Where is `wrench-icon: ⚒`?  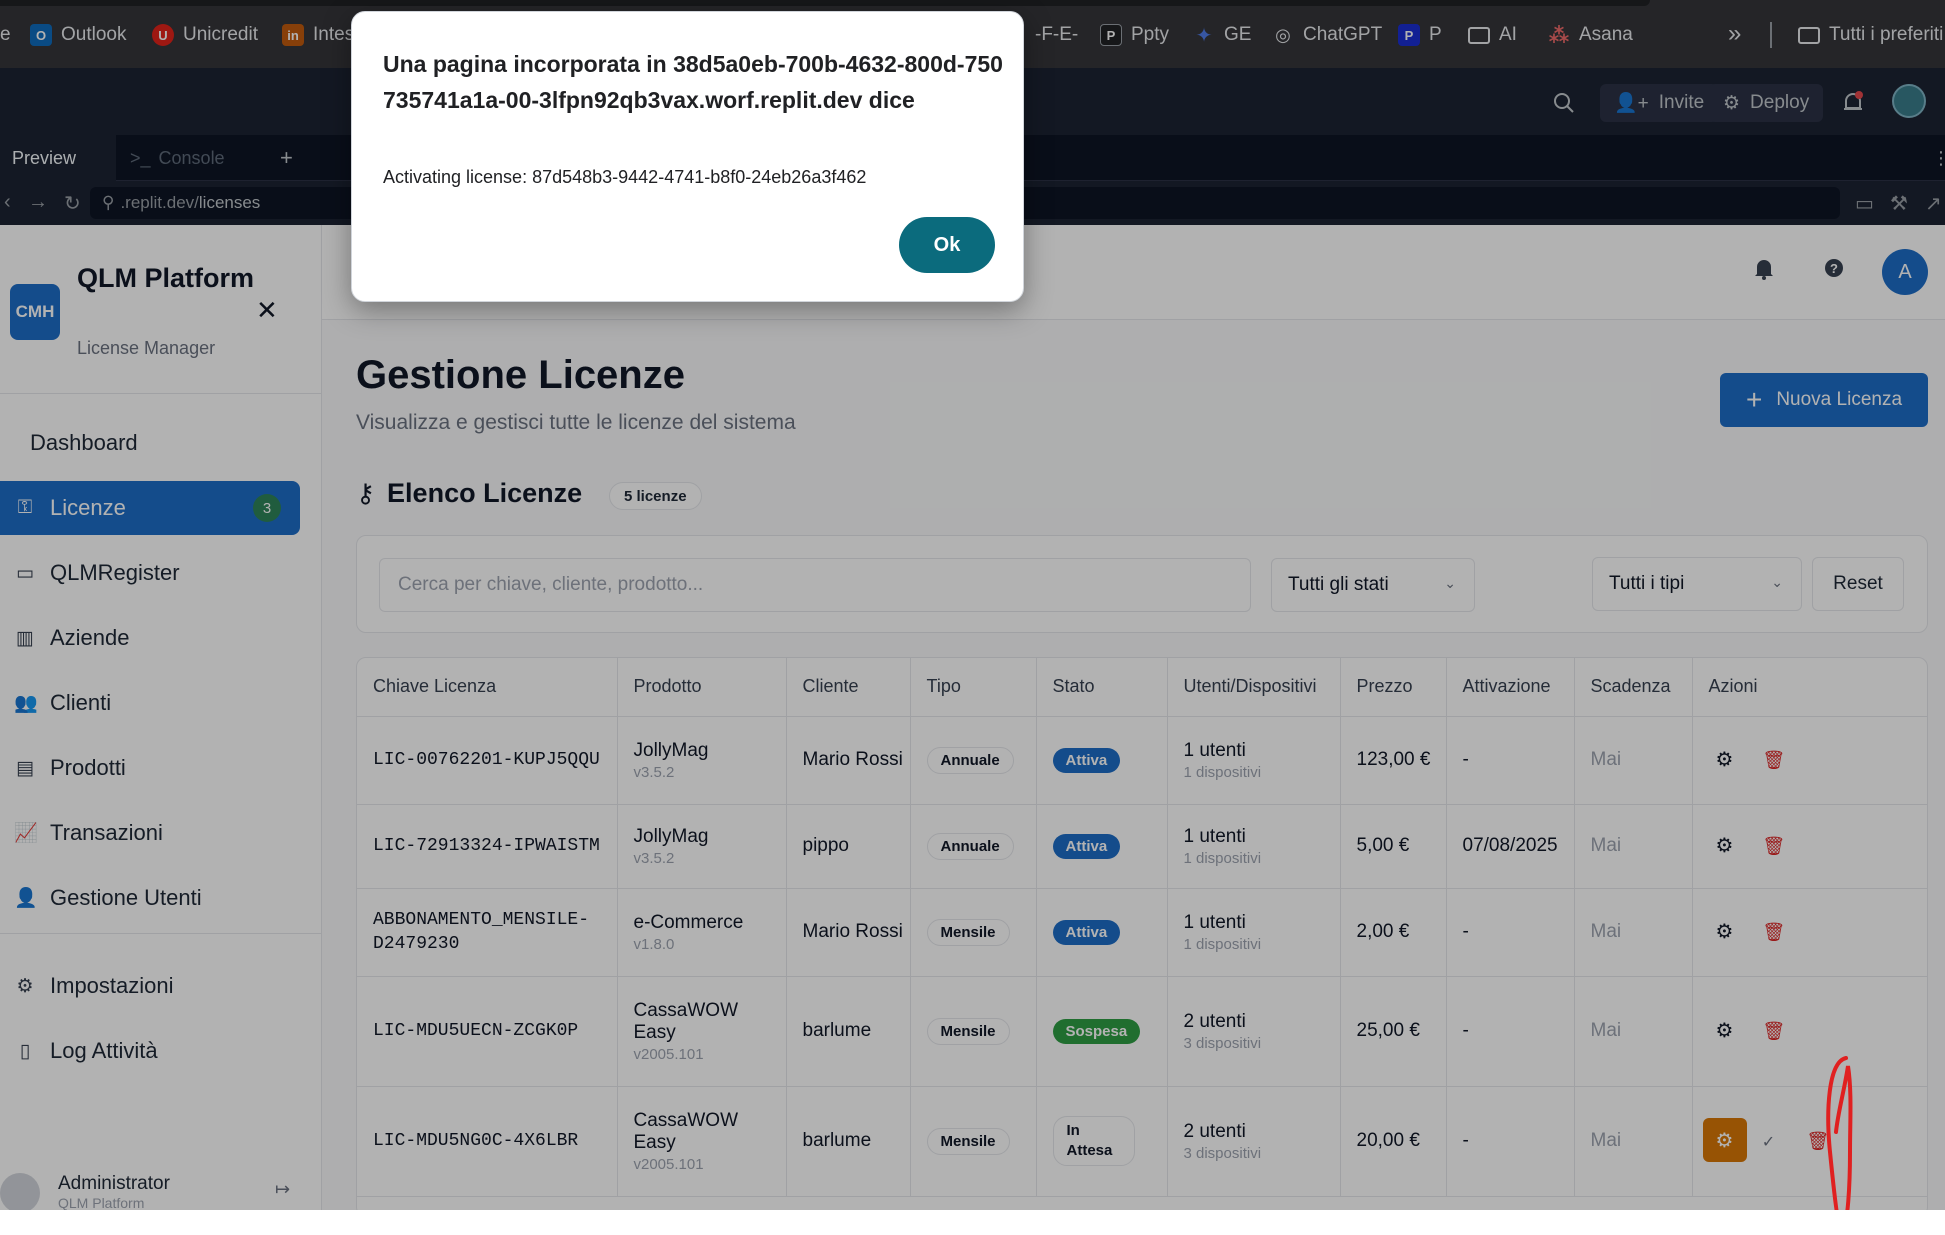 wrench-icon: ⚒ is located at coordinates (1899, 203).